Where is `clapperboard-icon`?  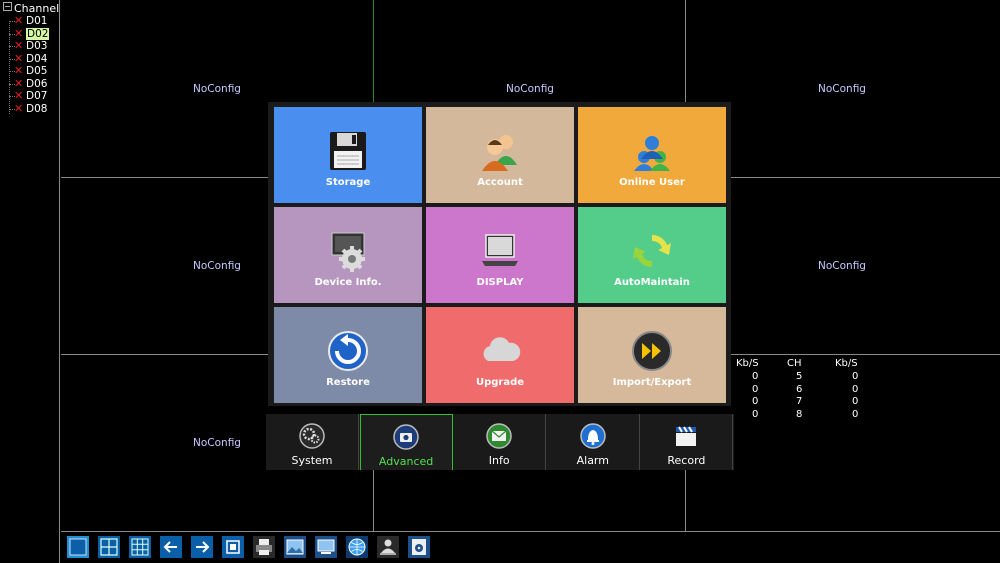 clapperboard-icon is located at coordinates (686, 436).